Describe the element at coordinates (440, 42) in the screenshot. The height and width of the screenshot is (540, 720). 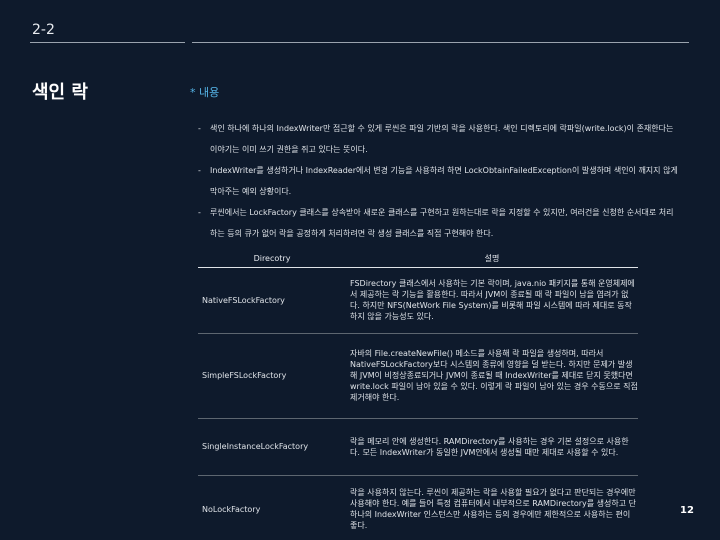
I see `header-divider-right` at that location.